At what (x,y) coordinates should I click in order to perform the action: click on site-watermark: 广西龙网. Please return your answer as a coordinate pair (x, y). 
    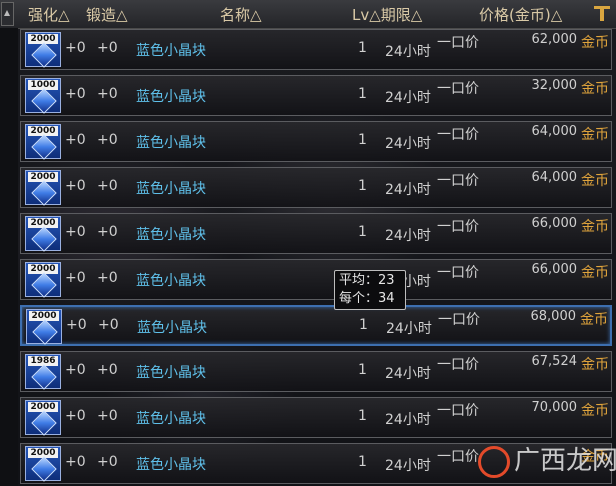
    Looking at the image, I should click on (547, 460).